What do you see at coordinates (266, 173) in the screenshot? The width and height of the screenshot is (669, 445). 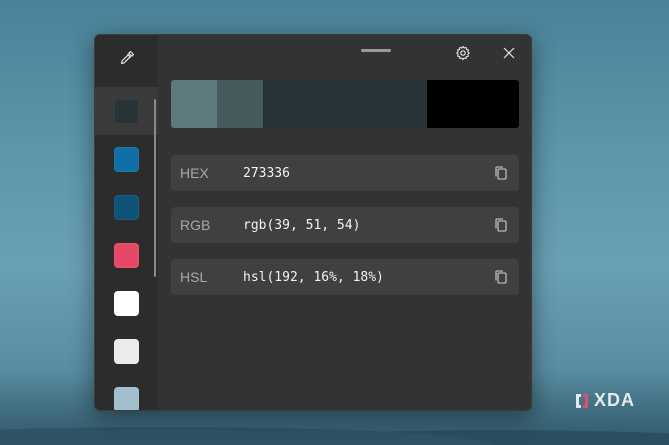 I see `hex-value: 273336` at bounding box center [266, 173].